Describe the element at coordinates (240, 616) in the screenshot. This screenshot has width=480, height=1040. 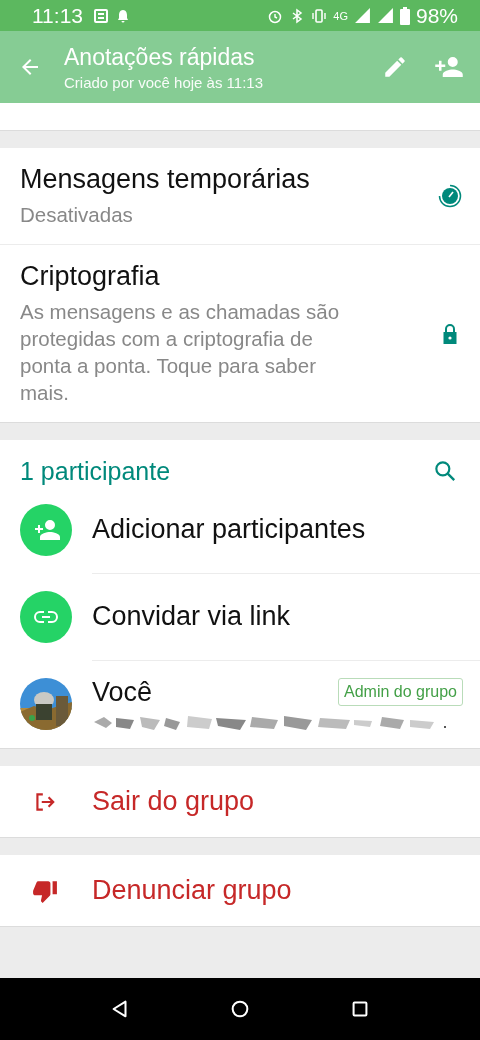
I see `participant-action: Convidar via link` at that location.